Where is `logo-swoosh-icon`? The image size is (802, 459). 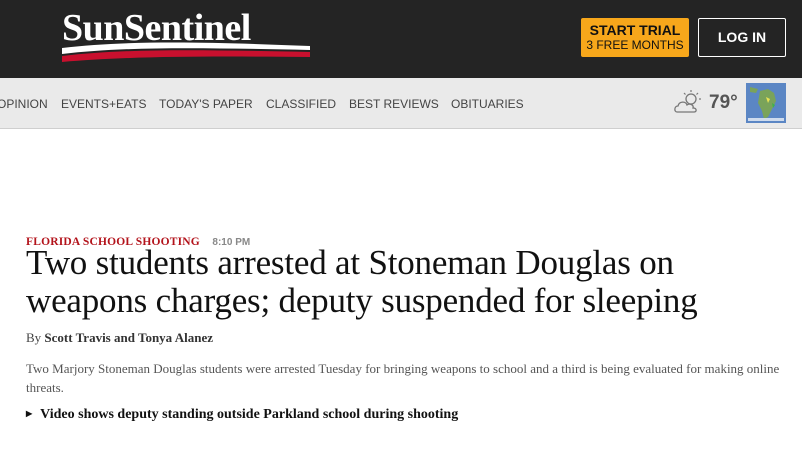
logo-swoosh-icon is located at coordinates (186, 52).